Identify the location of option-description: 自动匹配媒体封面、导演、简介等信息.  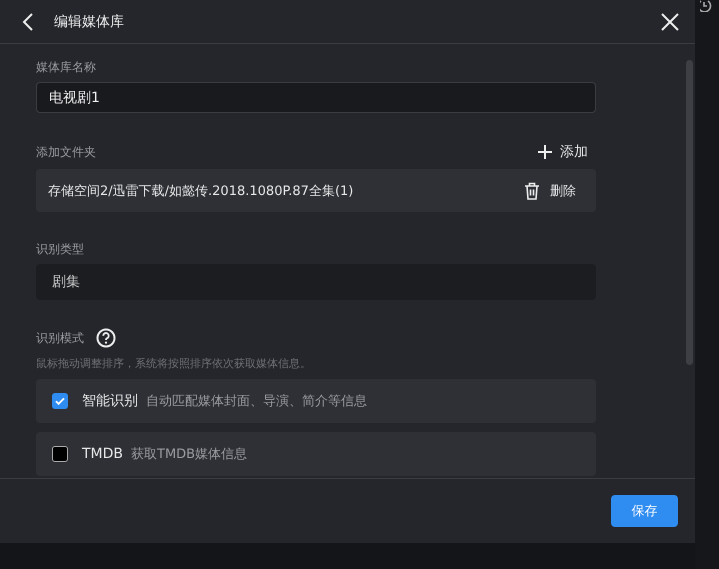
(256, 401).